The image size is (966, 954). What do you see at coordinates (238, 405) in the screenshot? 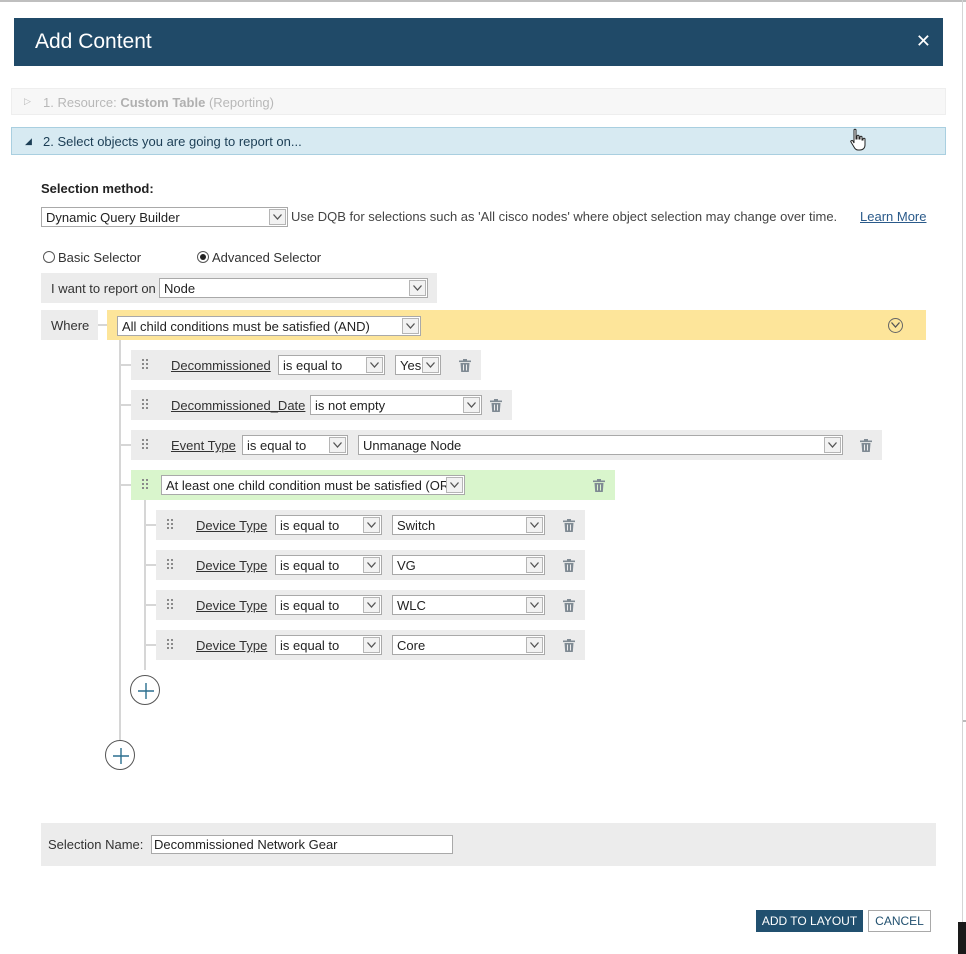
I see `condition-field: Decommissioned_Date` at bounding box center [238, 405].